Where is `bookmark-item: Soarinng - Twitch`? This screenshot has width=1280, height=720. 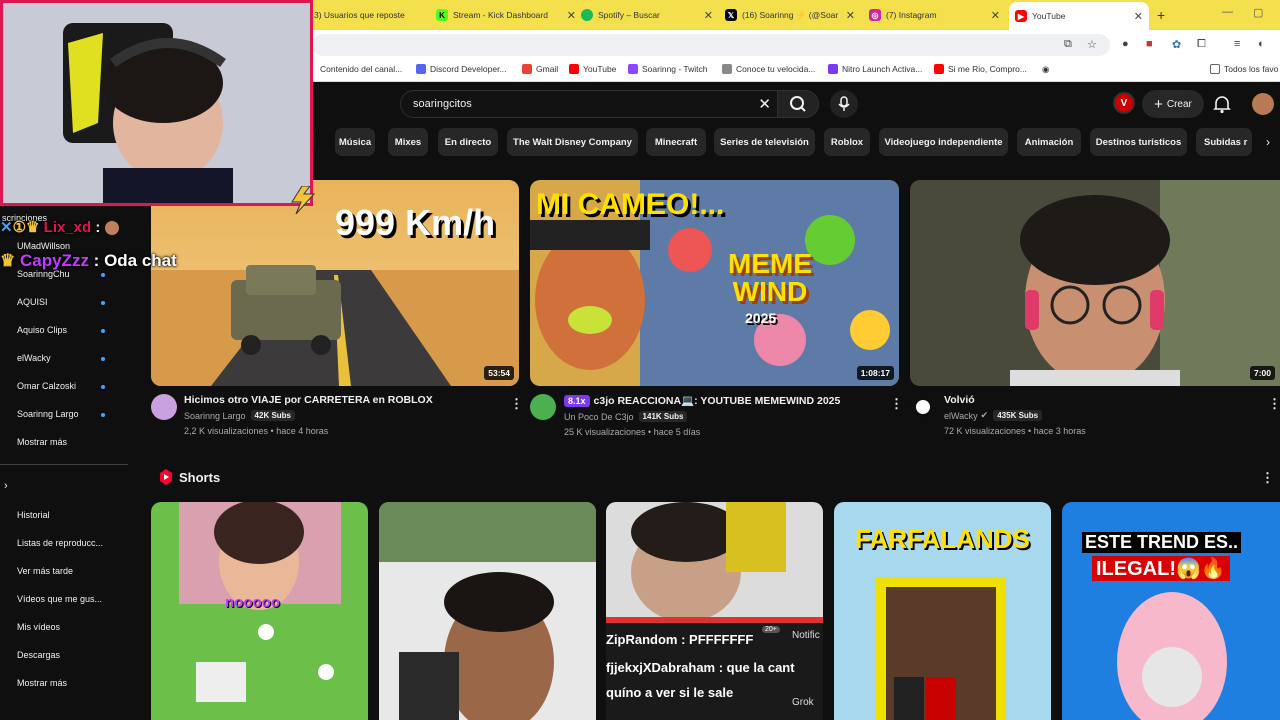
bookmark-item: Soarinng - Twitch is located at coordinates (668, 69).